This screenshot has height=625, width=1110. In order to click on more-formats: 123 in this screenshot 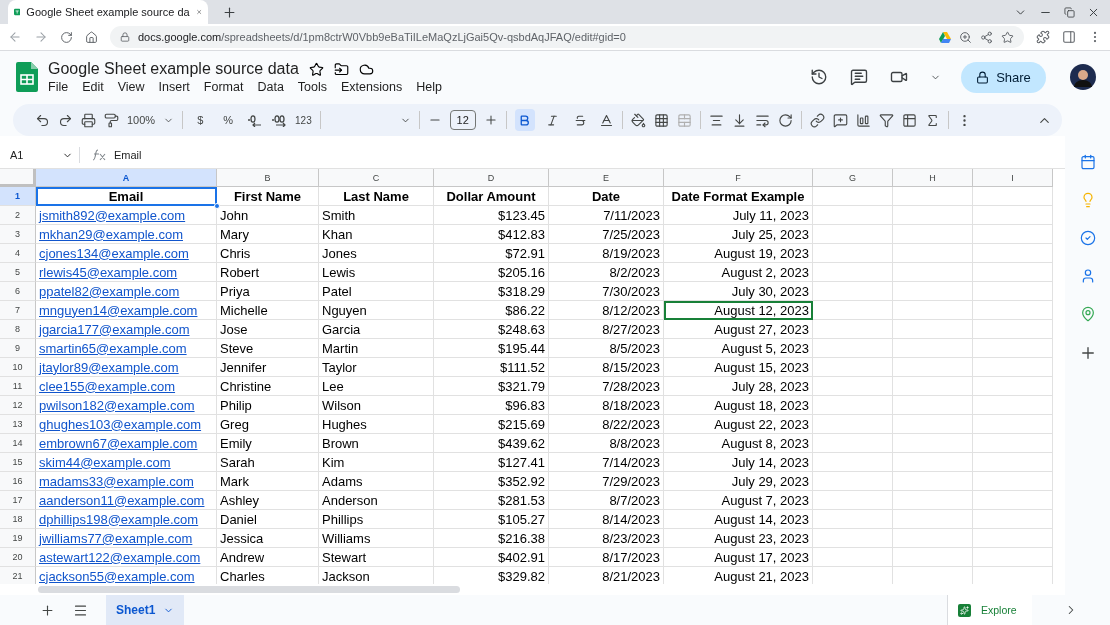, I will do `click(303, 120)`.